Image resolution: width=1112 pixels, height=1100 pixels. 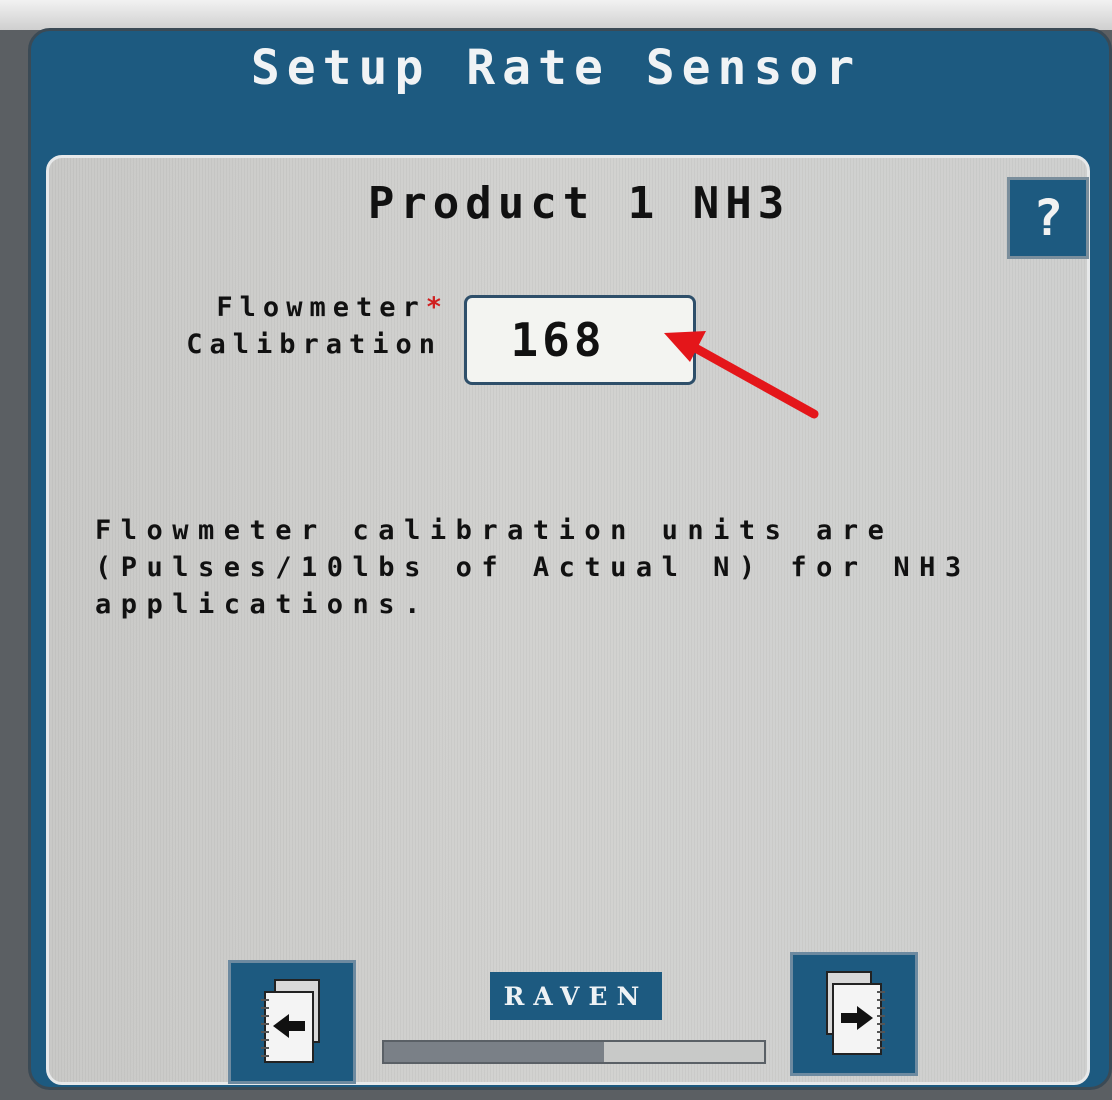 I want to click on previous-page-button, so click(x=292, y=1022).